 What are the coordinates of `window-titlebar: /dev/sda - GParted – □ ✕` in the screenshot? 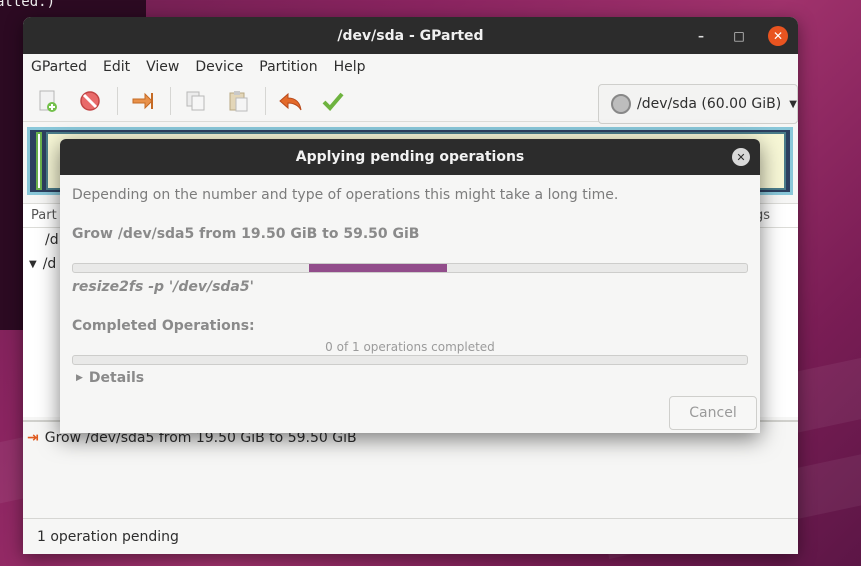 It's located at (410, 35).